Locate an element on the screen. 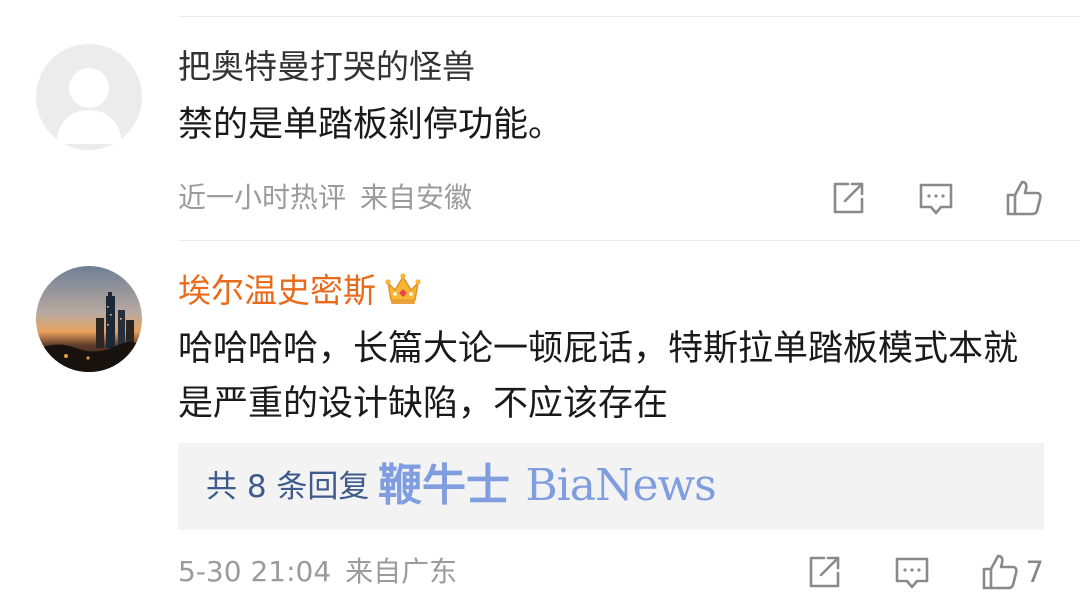  watermark-cn: 鞭牛士 is located at coordinates (444, 485).